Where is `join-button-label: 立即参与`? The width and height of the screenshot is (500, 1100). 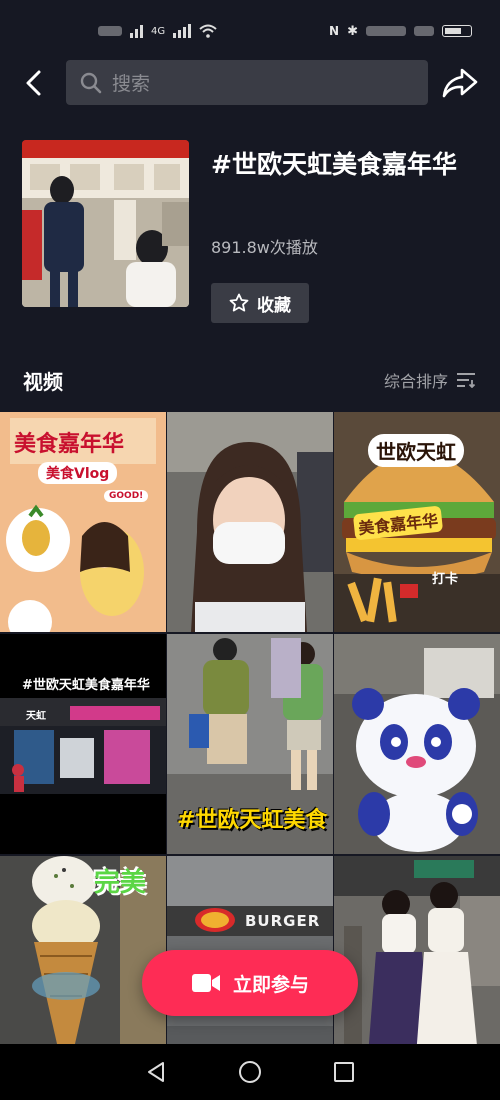 join-button-label: 立即参与 is located at coordinates (270, 984).